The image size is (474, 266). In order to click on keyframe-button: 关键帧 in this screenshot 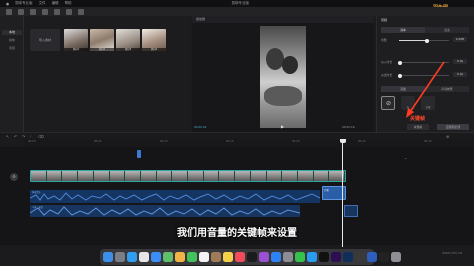, I will do `click(418, 127)`.